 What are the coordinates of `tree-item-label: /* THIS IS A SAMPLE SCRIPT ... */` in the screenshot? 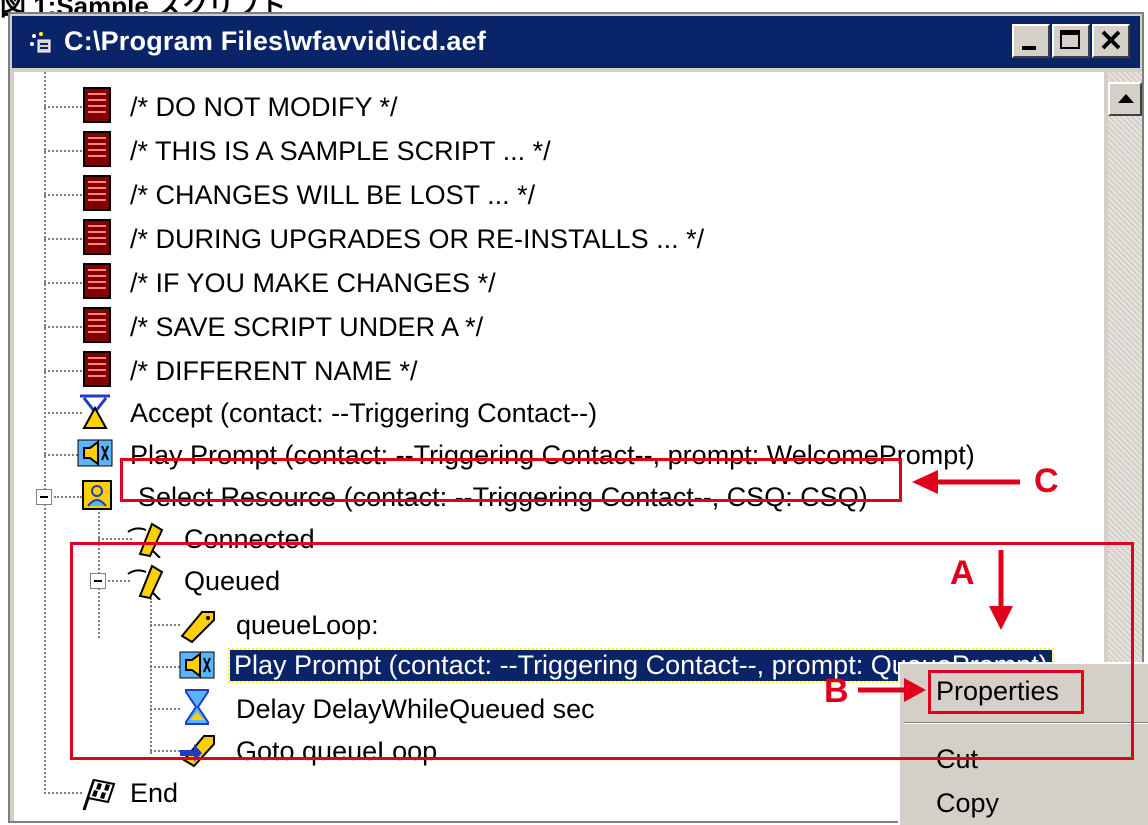 It's located at (340, 151).